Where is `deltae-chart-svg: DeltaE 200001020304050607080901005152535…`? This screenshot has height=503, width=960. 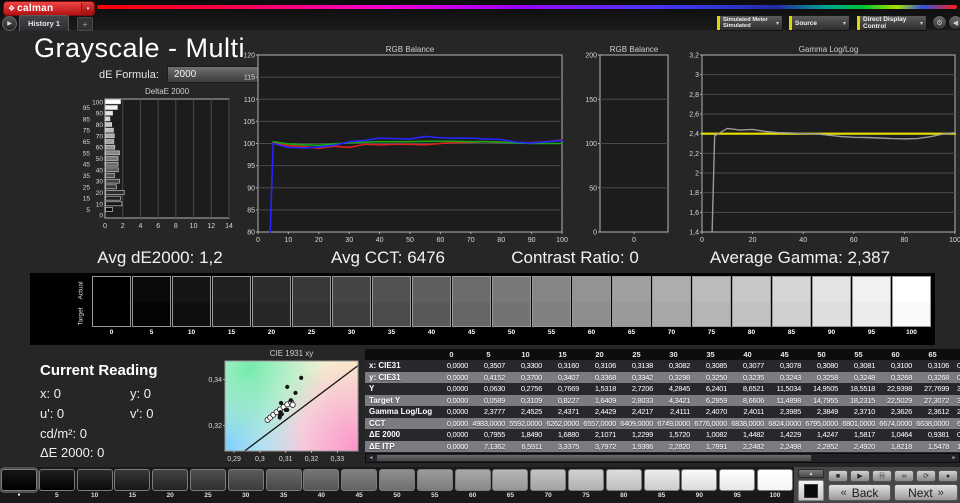 deltae-chart-svg: DeltaE 200001020304050607080901005152535… is located at coordinates (158, 158).